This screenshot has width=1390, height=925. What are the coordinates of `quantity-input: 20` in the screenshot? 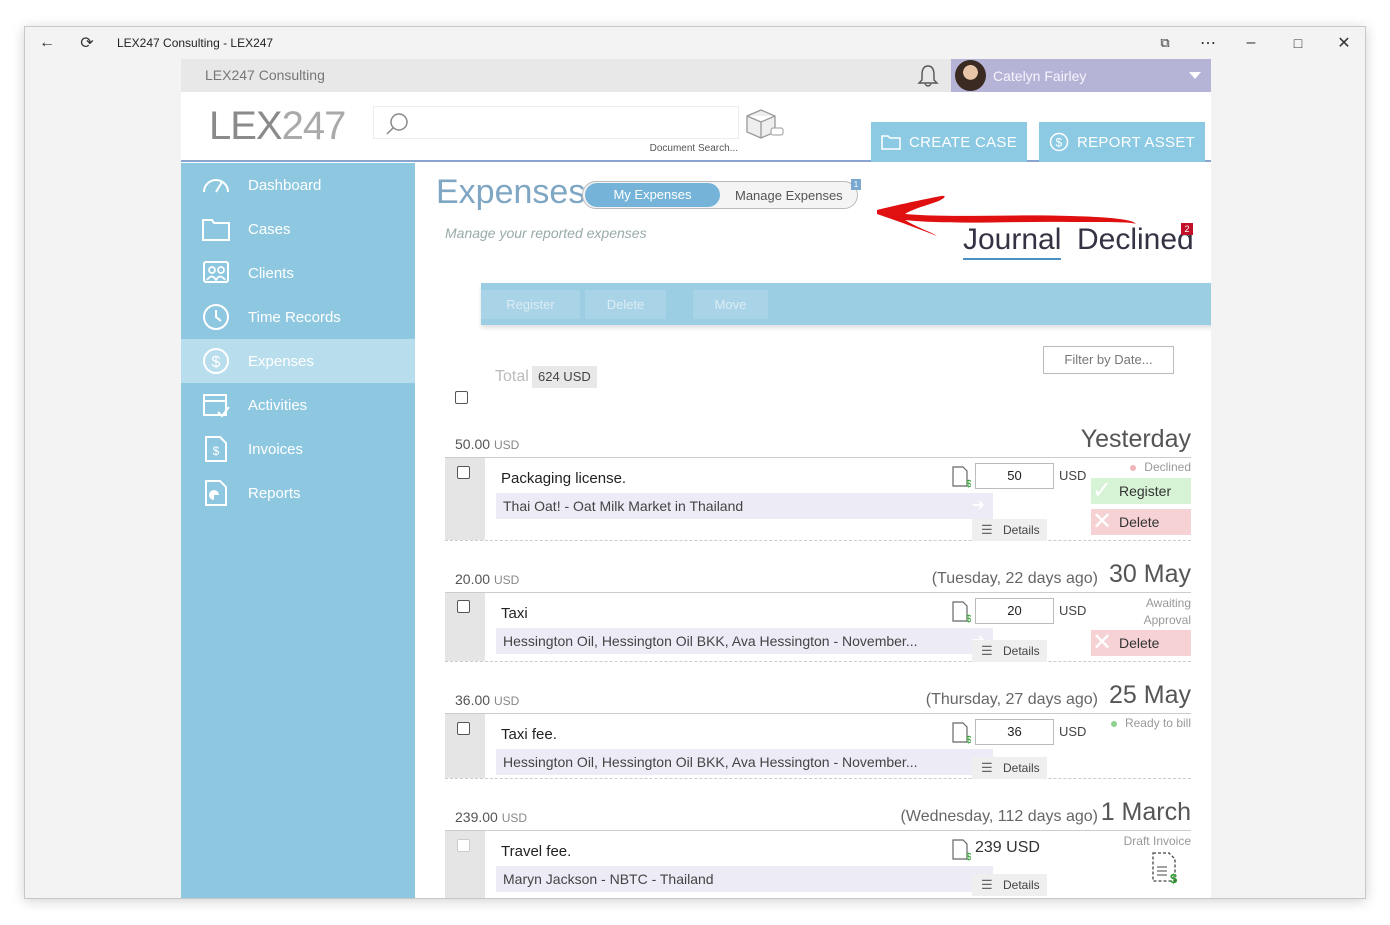 It's located at (1014, 611).